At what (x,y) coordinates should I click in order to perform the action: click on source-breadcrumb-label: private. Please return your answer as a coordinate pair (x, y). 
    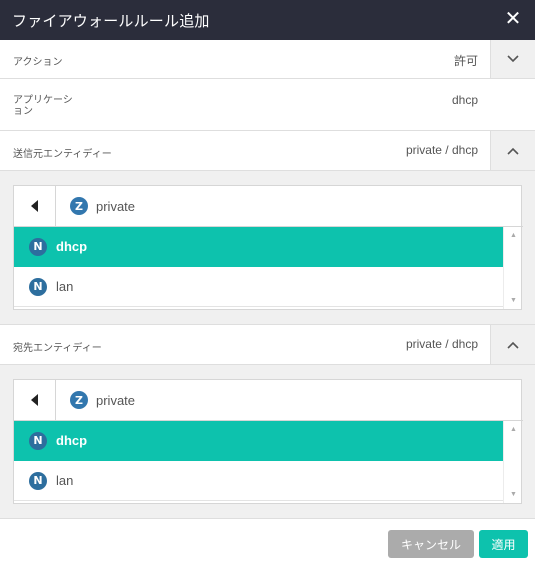
    Looking at the image, I should click on (116, 206).